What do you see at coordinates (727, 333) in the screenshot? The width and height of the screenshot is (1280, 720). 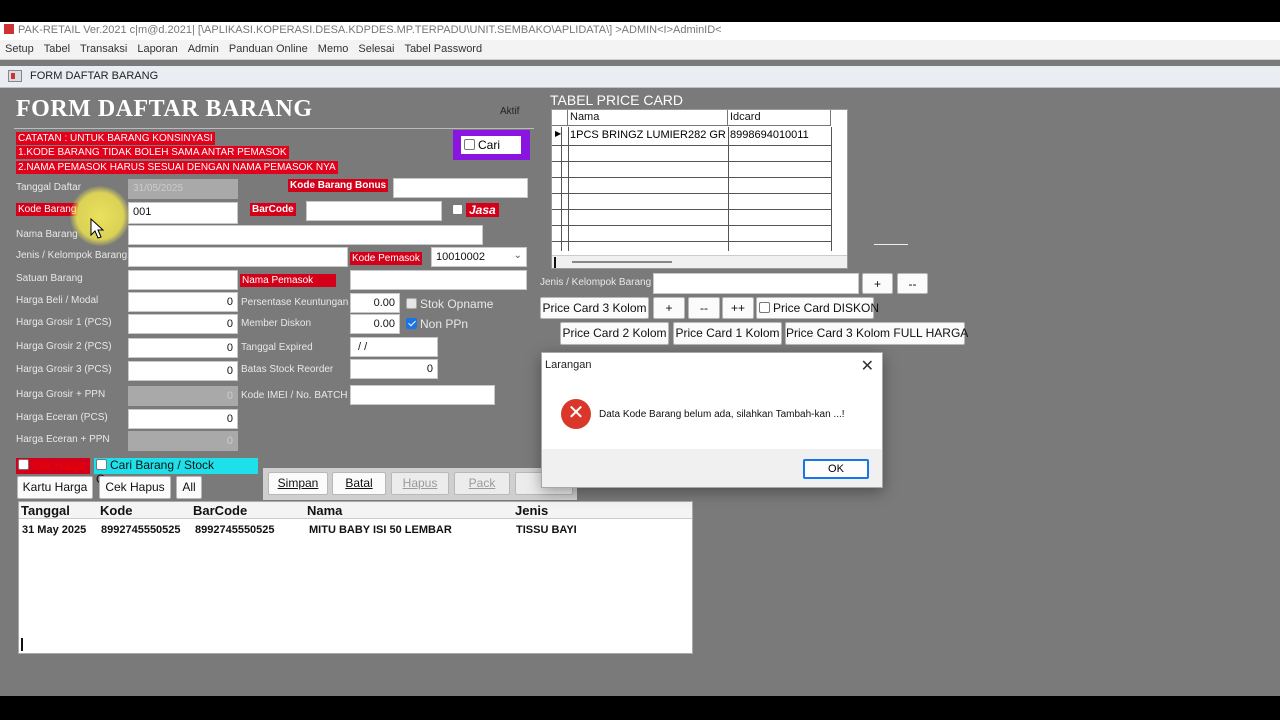 I see `price-card-1-kolom-button: Price Card 1 Kolom` at bounding box center [727, 333].